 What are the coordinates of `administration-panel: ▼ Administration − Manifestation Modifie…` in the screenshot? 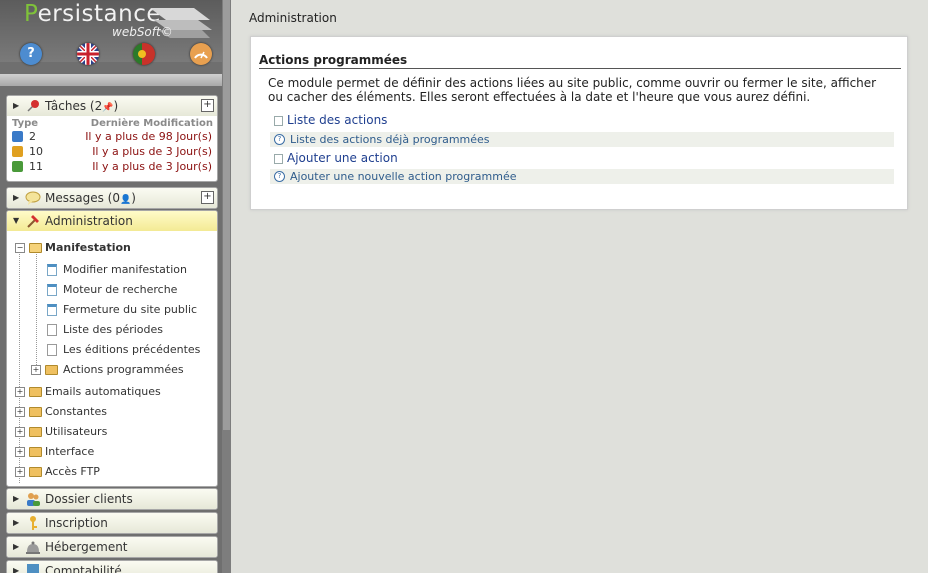 It's located at (112, 348).